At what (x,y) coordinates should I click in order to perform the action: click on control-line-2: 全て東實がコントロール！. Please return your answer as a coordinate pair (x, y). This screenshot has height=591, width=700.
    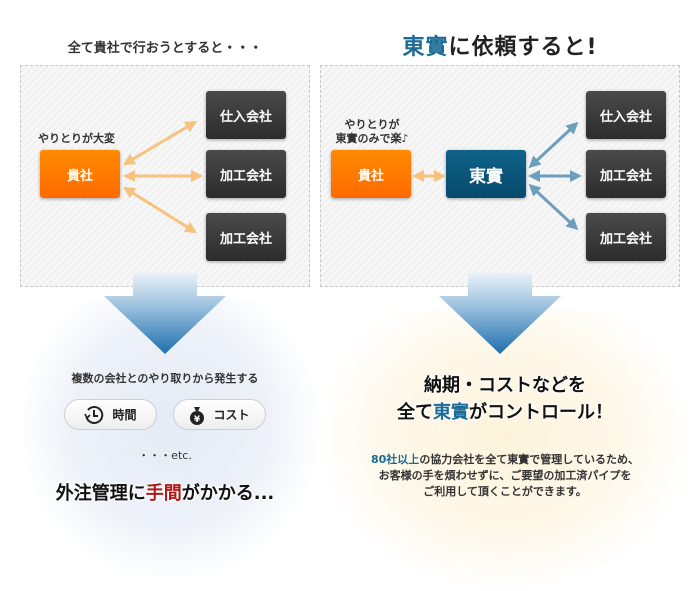
    Looking at the image, I should click on (505, 412).